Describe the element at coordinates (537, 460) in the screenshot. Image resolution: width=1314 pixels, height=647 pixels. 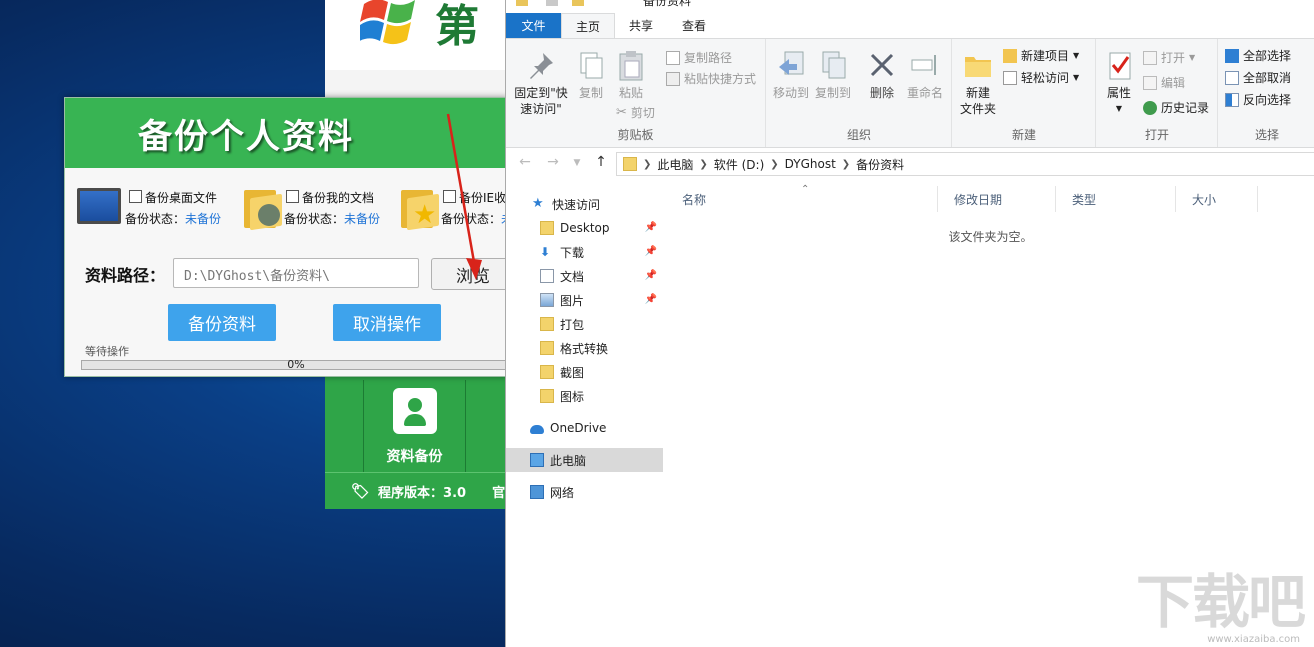
I see `computer-icon` at that location.